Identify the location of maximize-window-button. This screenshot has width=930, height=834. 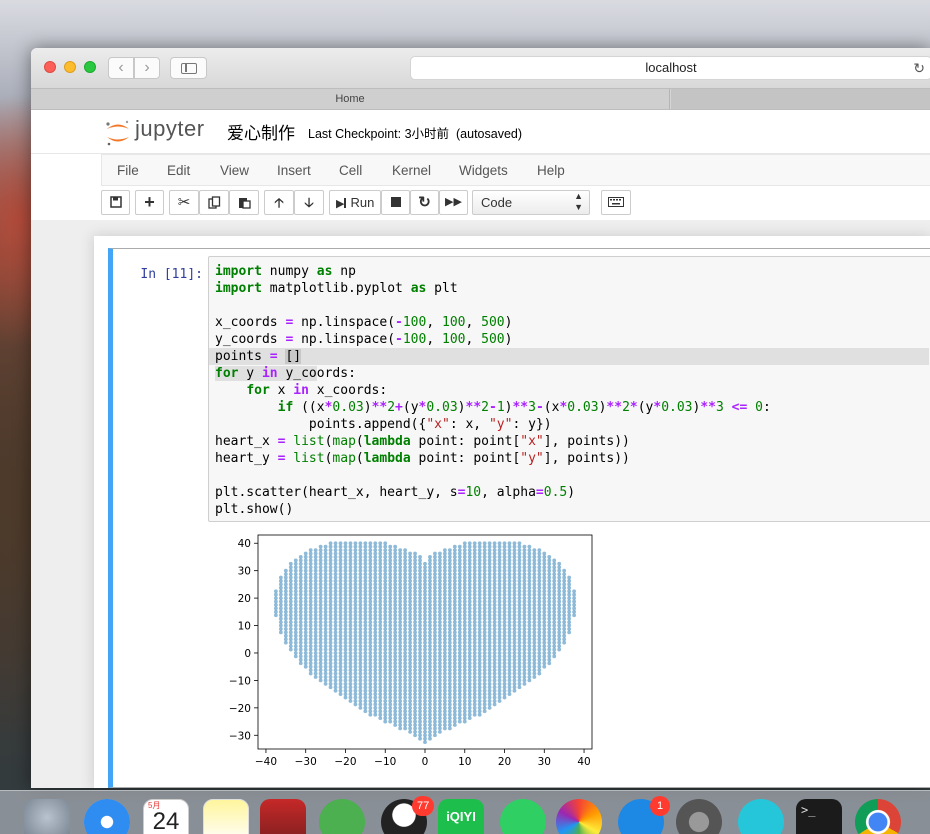
(90, 67).